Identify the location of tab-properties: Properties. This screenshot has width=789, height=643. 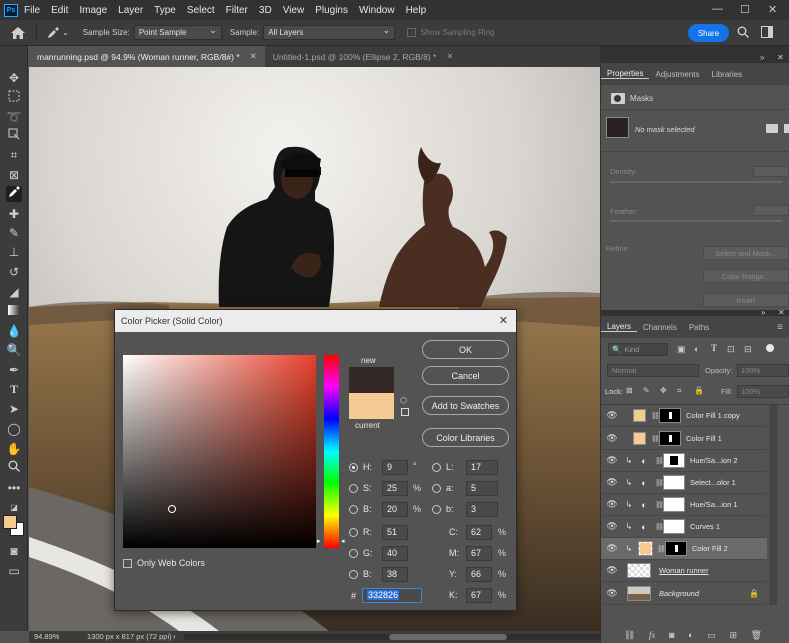
(625, 74).